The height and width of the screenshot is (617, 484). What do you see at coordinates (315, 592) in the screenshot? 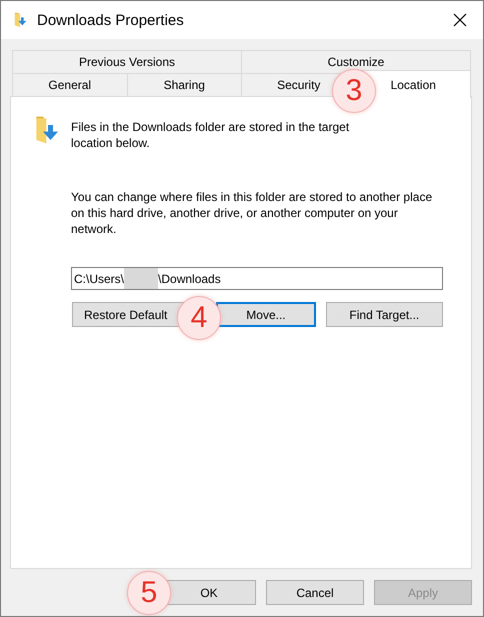
I see `dialog-button: Cancel` at bounding box center [315, 592].